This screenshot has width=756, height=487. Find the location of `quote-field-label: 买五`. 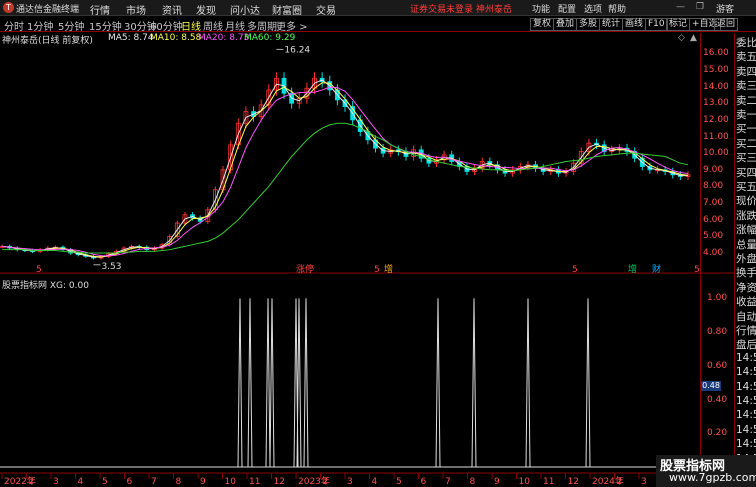

quote-field-label: 买五 is located at coordinates (746, 187).